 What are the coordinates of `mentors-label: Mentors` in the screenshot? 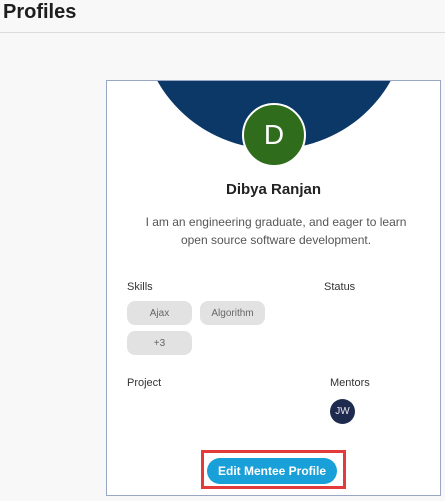 It's located at (350, 383).